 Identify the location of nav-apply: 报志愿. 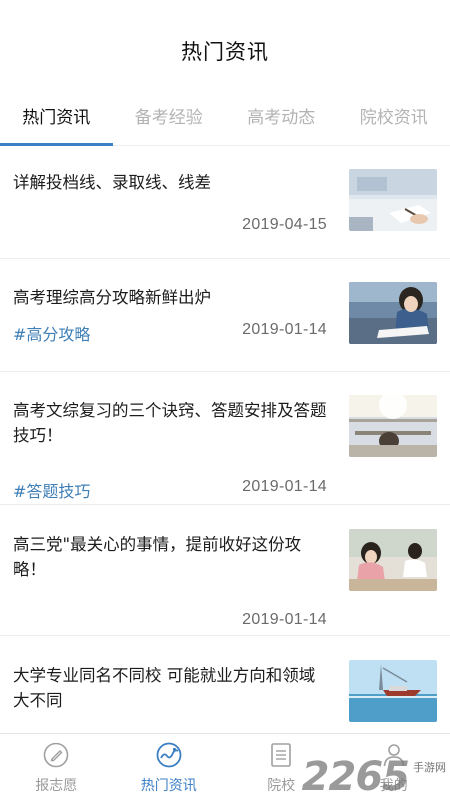
(56, 767).